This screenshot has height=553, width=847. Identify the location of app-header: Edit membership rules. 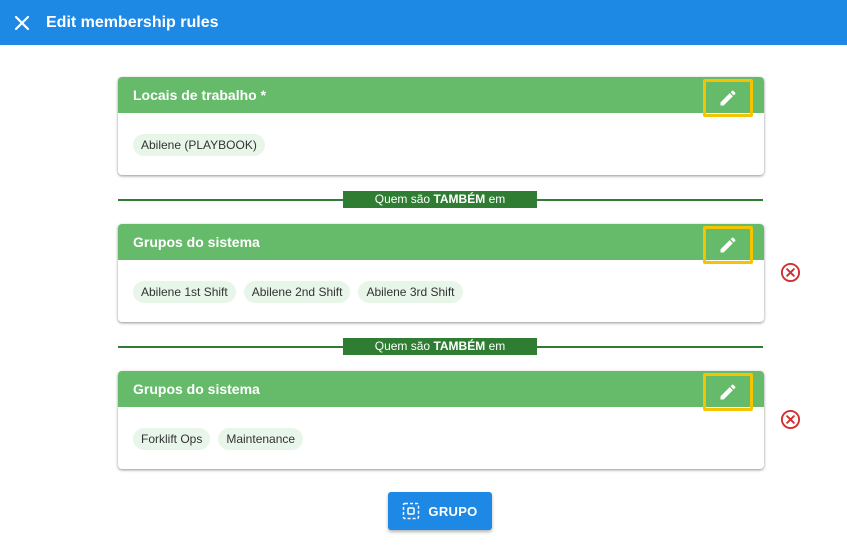
(423, 22).